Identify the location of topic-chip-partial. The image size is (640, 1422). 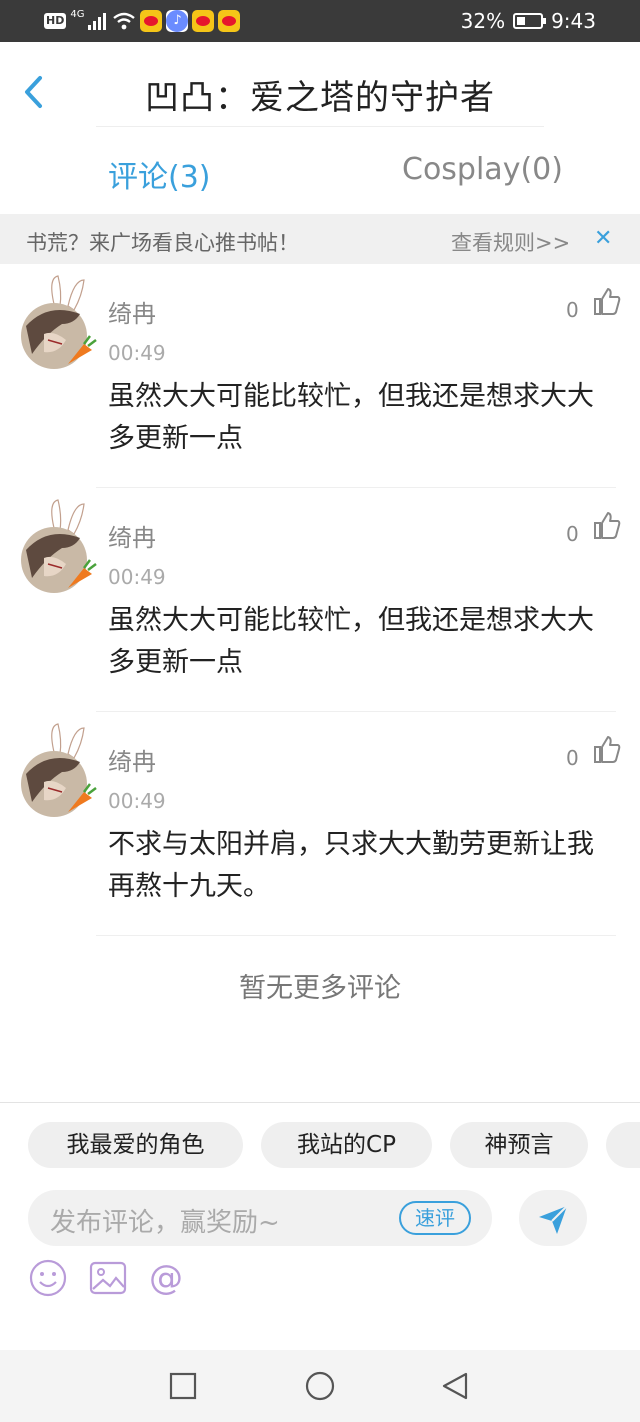
(623, 1145).